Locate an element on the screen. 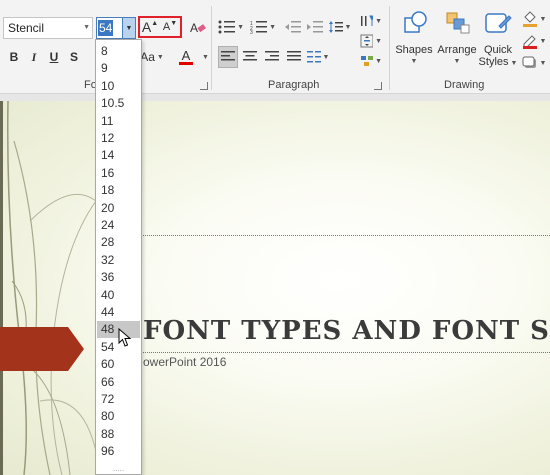 This screenshot has width=550, height=475. font-size-value: 54 is located at coordinates (106, 28).